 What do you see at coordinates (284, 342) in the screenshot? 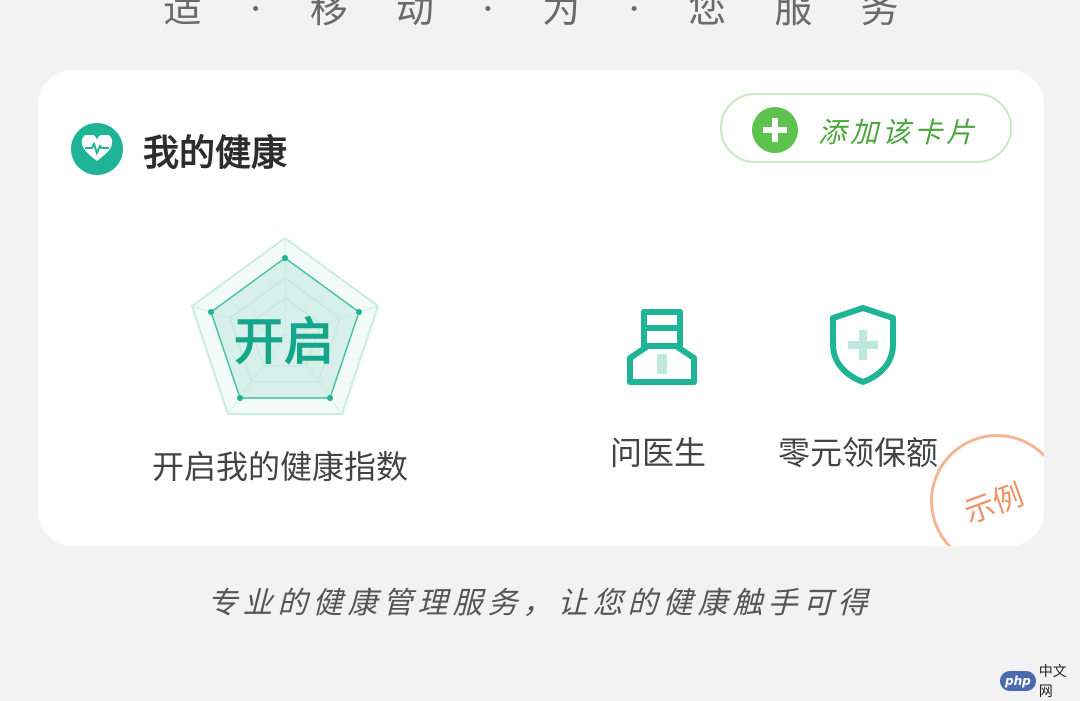
I see `radar-label: 开启` at bounding box center [284, 342].